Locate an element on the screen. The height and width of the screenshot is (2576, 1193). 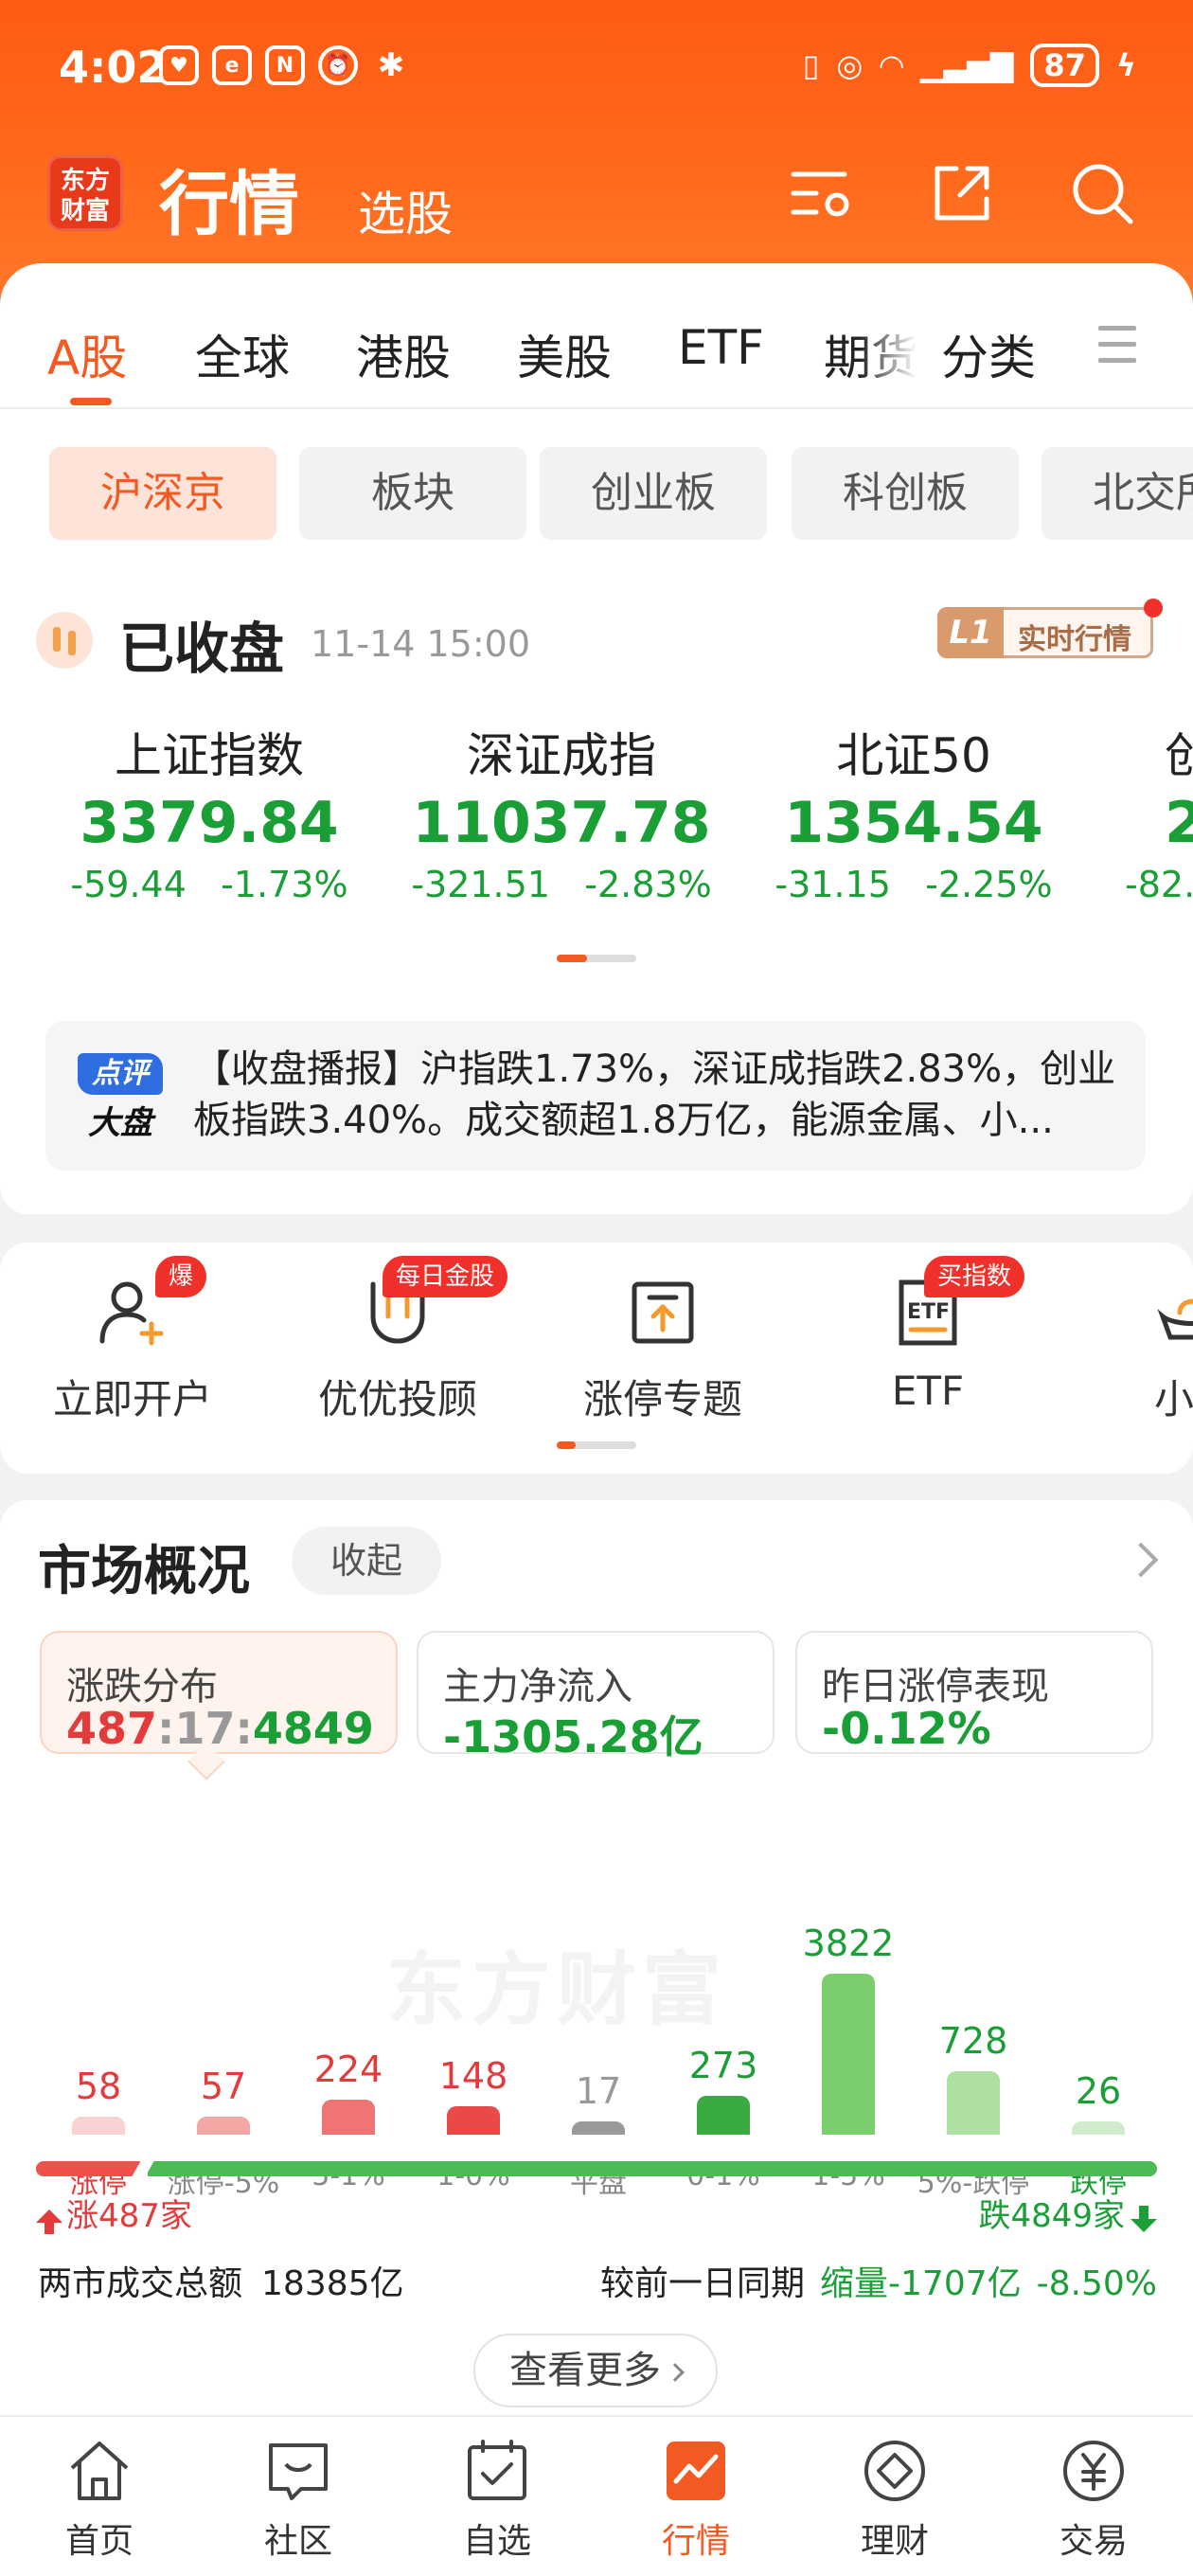
service-limit-up: 涨停专题 is located at coordinates (662, 1350).